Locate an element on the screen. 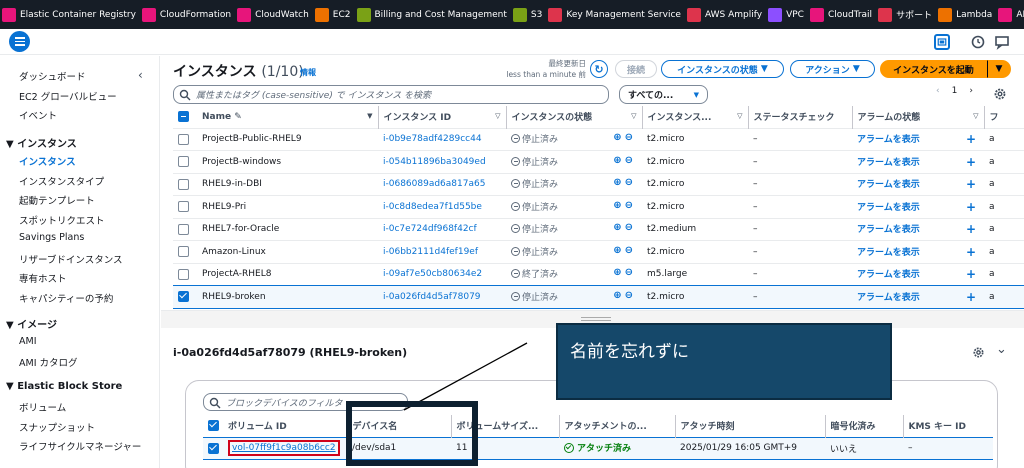 This screenshot has height=468, width=1024. filter-select: すべての... ▼ is located at coordinates (663, 94).